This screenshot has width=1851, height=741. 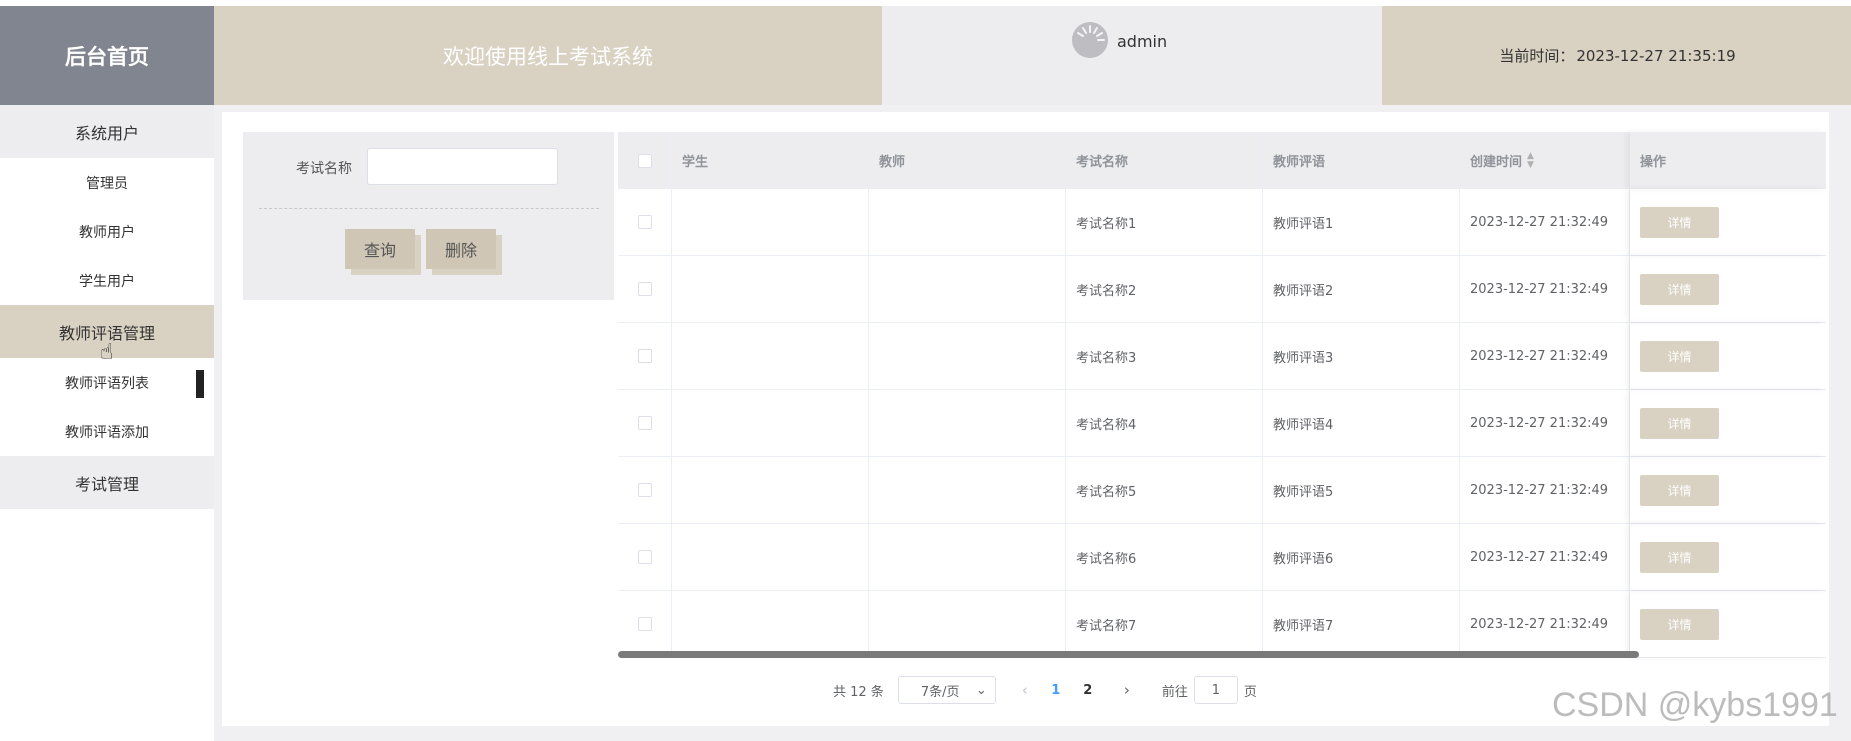 I want to click on pagination: 共 12 条 7条/页 ⌄ ‹ 1 2 › 前往 1 页, so click(x=1045, y=690).